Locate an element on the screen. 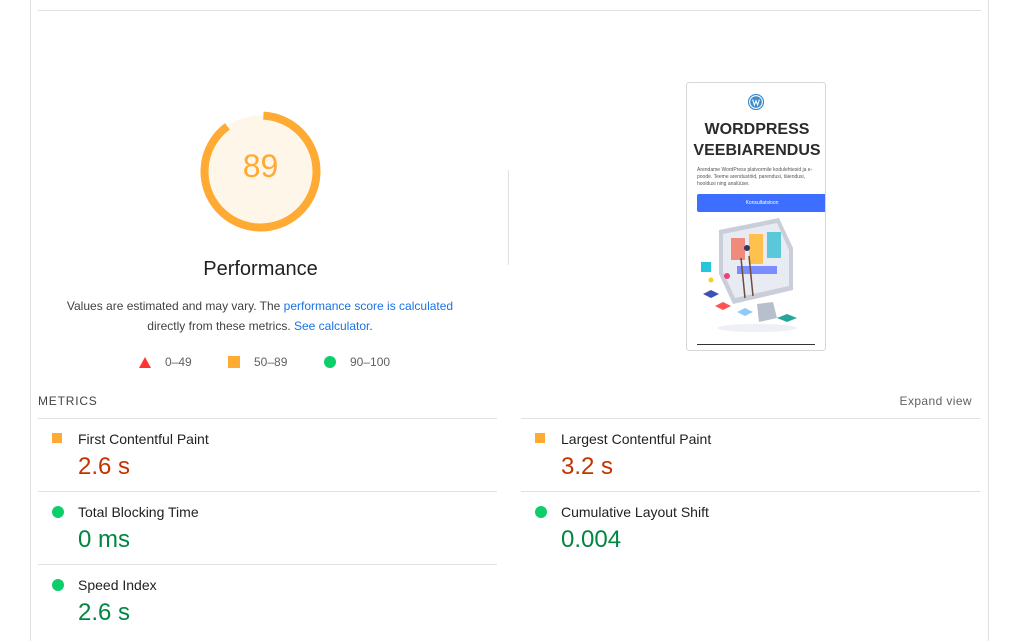 The height and width of the screenshot is (641, 1020). see-calculator-link: See calculator is located at coordinates (331, 326).